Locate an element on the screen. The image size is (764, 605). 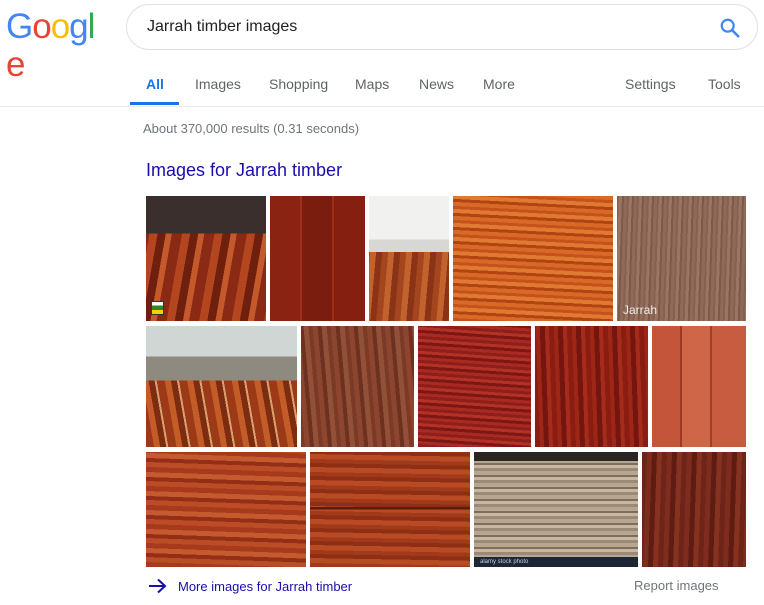
logo-letter-g2: g is located at coordinates (78, 26).